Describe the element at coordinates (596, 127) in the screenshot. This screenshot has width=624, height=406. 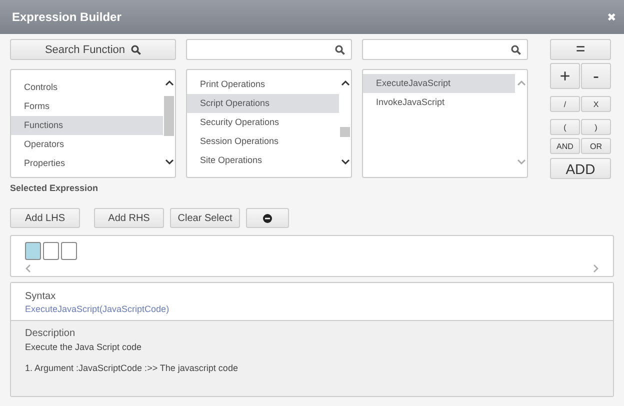
I see `operator-button: )` at that location.